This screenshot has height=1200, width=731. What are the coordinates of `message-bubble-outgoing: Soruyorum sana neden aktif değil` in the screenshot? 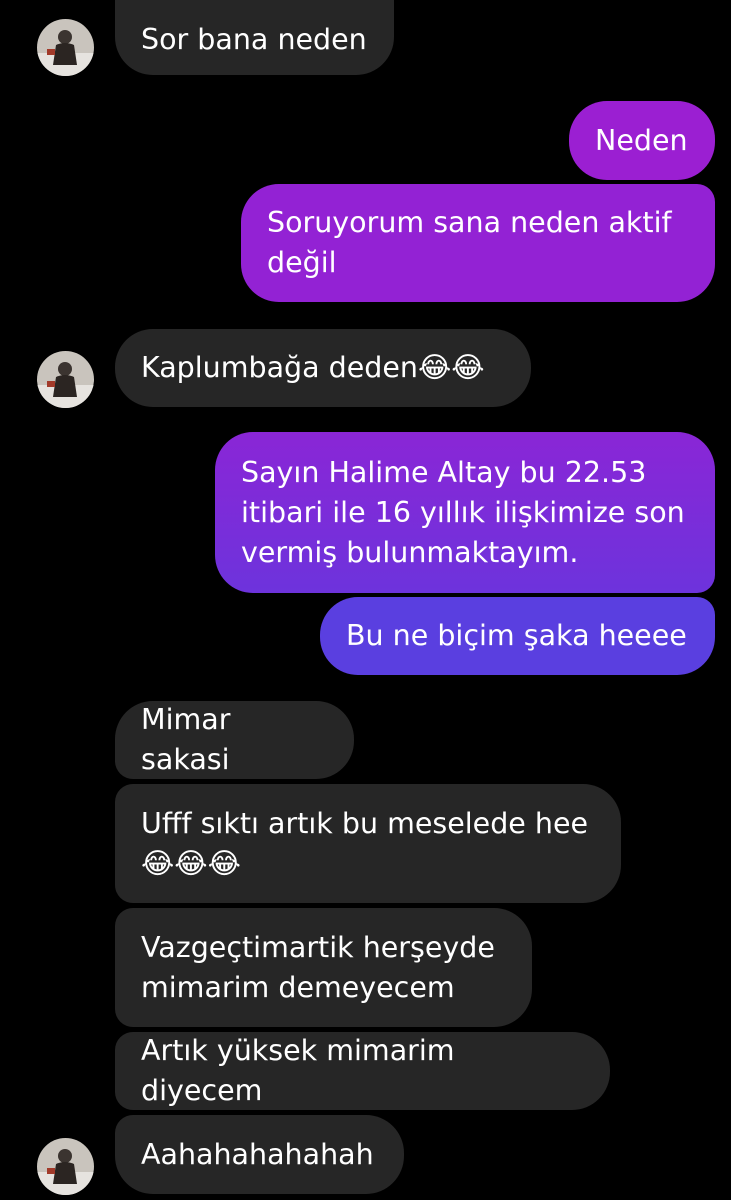 It's located at (478, 243).